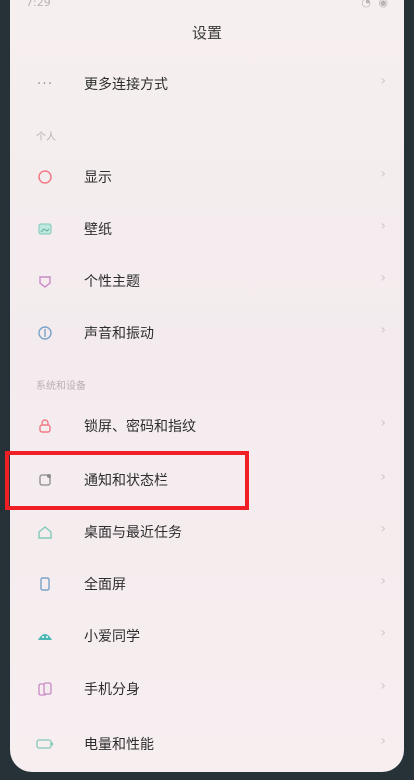 The height and width of the screenshot is (780, 414). What do you see at coordinates (119, 745) in the screenshot?
I see `settings-row-label: 电量和性能` at bounding box center [119, 745].